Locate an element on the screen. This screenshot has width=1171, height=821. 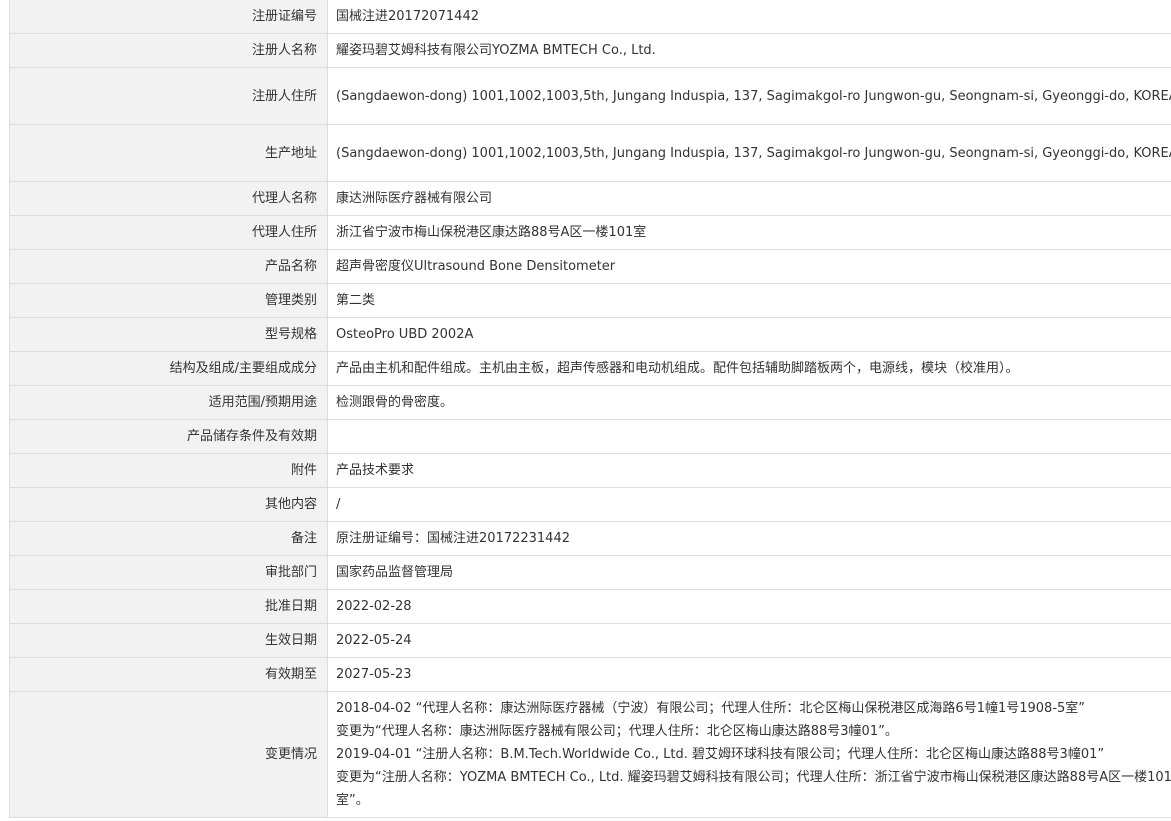
field-value: OsteoPro UBD 2002A is located at coordinates (749, 334).